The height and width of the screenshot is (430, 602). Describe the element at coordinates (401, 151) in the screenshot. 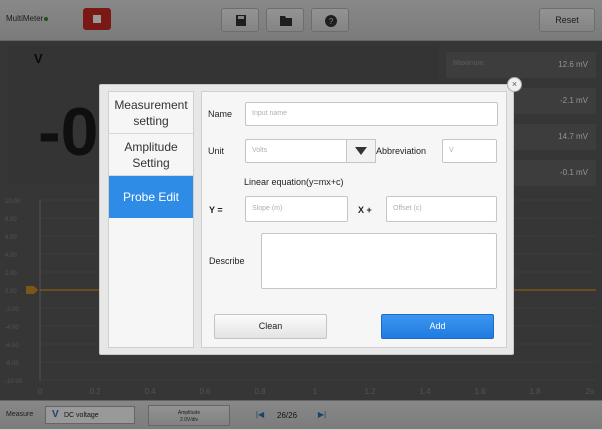

I see `abbreviation-label: Abbreviation` at that location.